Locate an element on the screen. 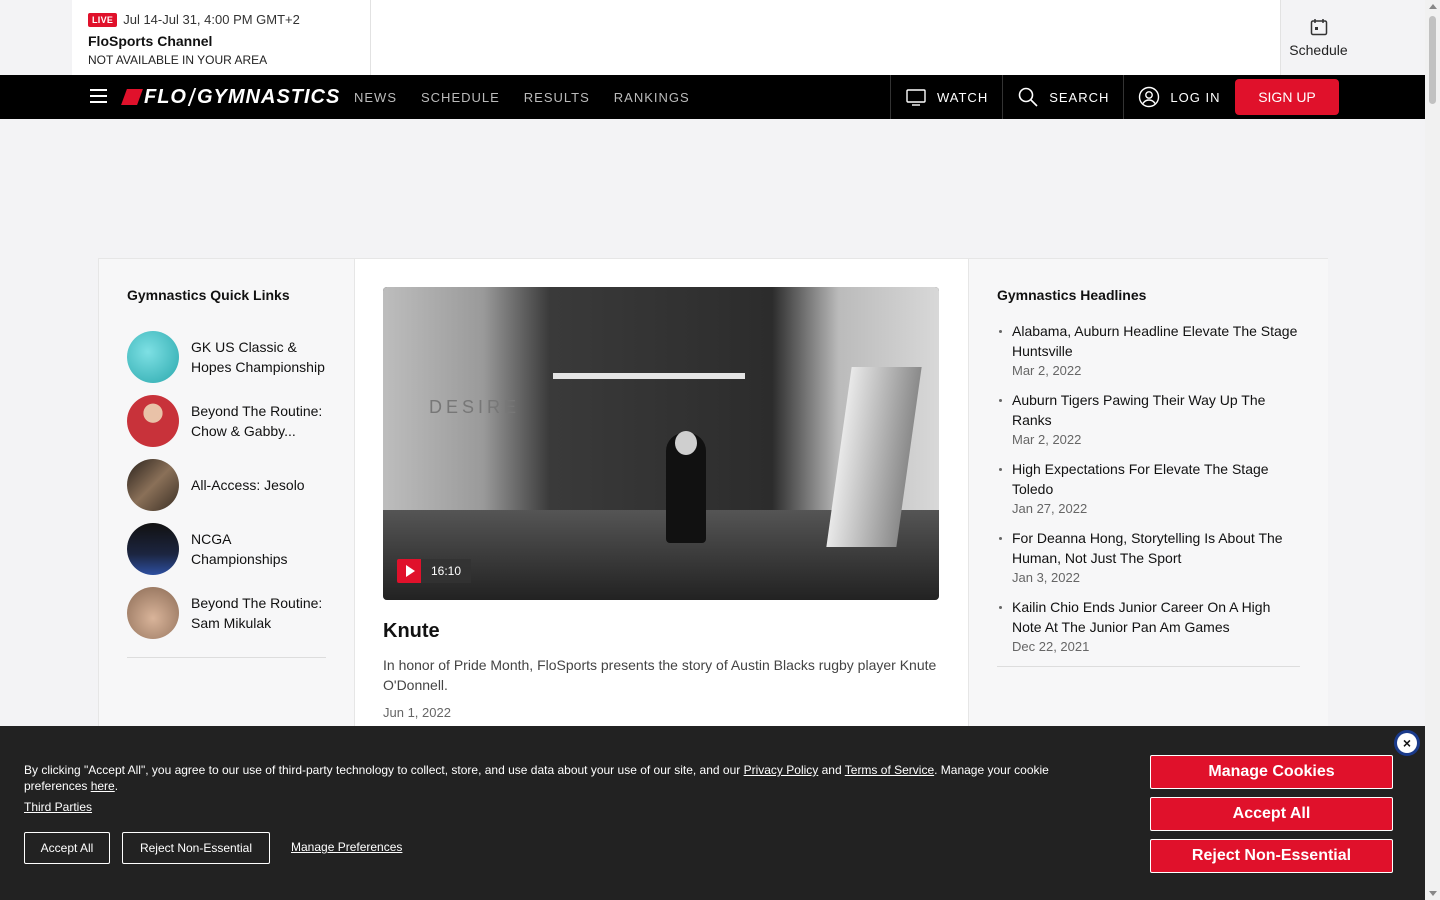 The width and height of the screenshot is (1440, 900). cookie-prefs-here-link: here is located at coordinates (103, 786).